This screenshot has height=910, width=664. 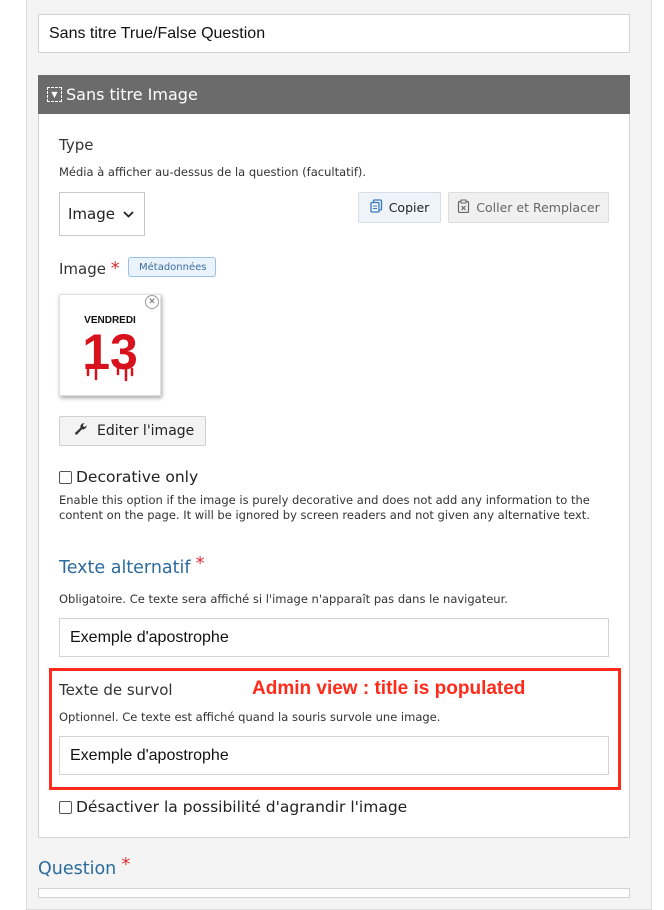 I want to click on friday-13-image: VENDREDI 13, so click(x=110, y=348).